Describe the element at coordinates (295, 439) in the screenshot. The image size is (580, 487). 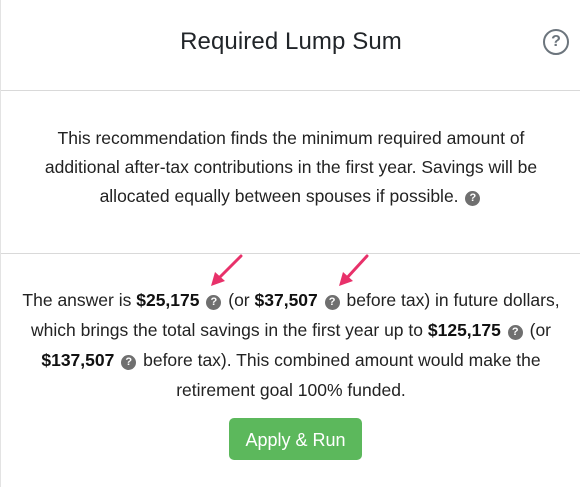
I see `apply-and-run-button: Apply & Run` at that location.